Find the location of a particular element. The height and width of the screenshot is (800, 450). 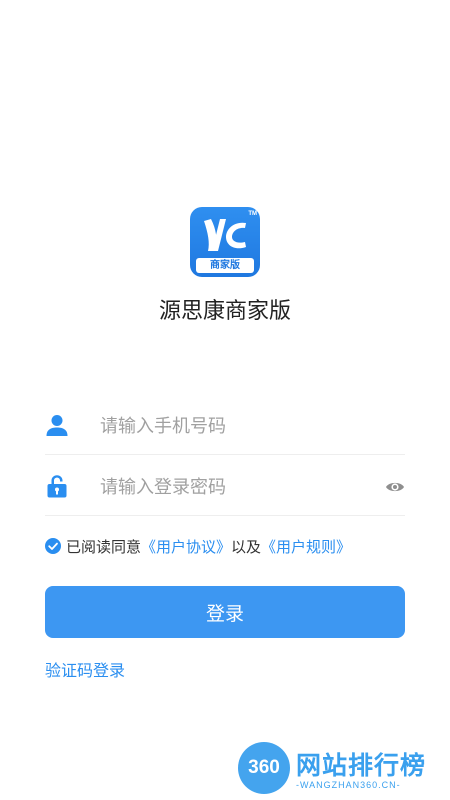

user-agreement-link: 《用户协议》 is located at coordinates (186, 546).